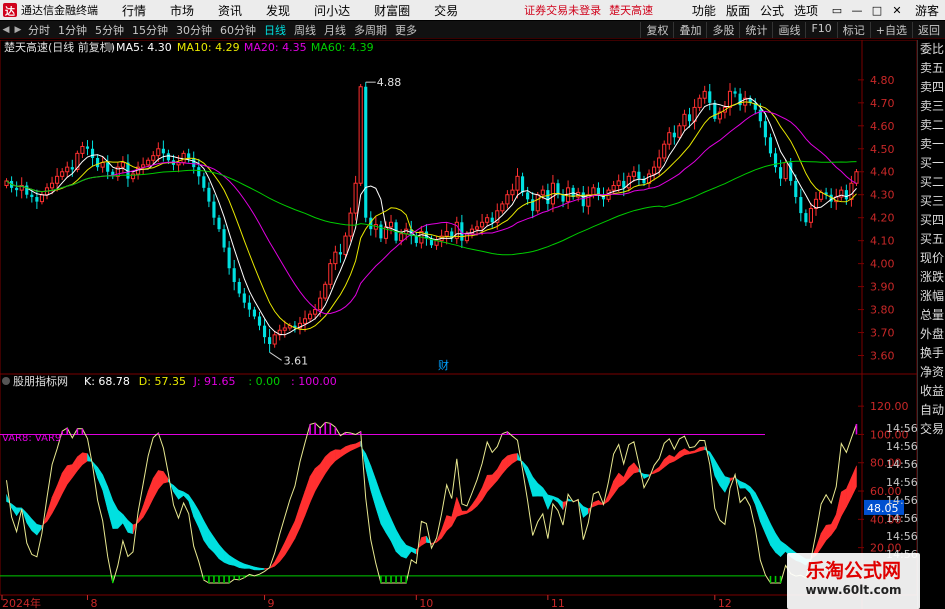 The width and height of the screenshot is (945, 609). What do you see at coordinates (927, 10) in the screenshot?
I see `guest-login: 游客` at bounding box center [927, 10].